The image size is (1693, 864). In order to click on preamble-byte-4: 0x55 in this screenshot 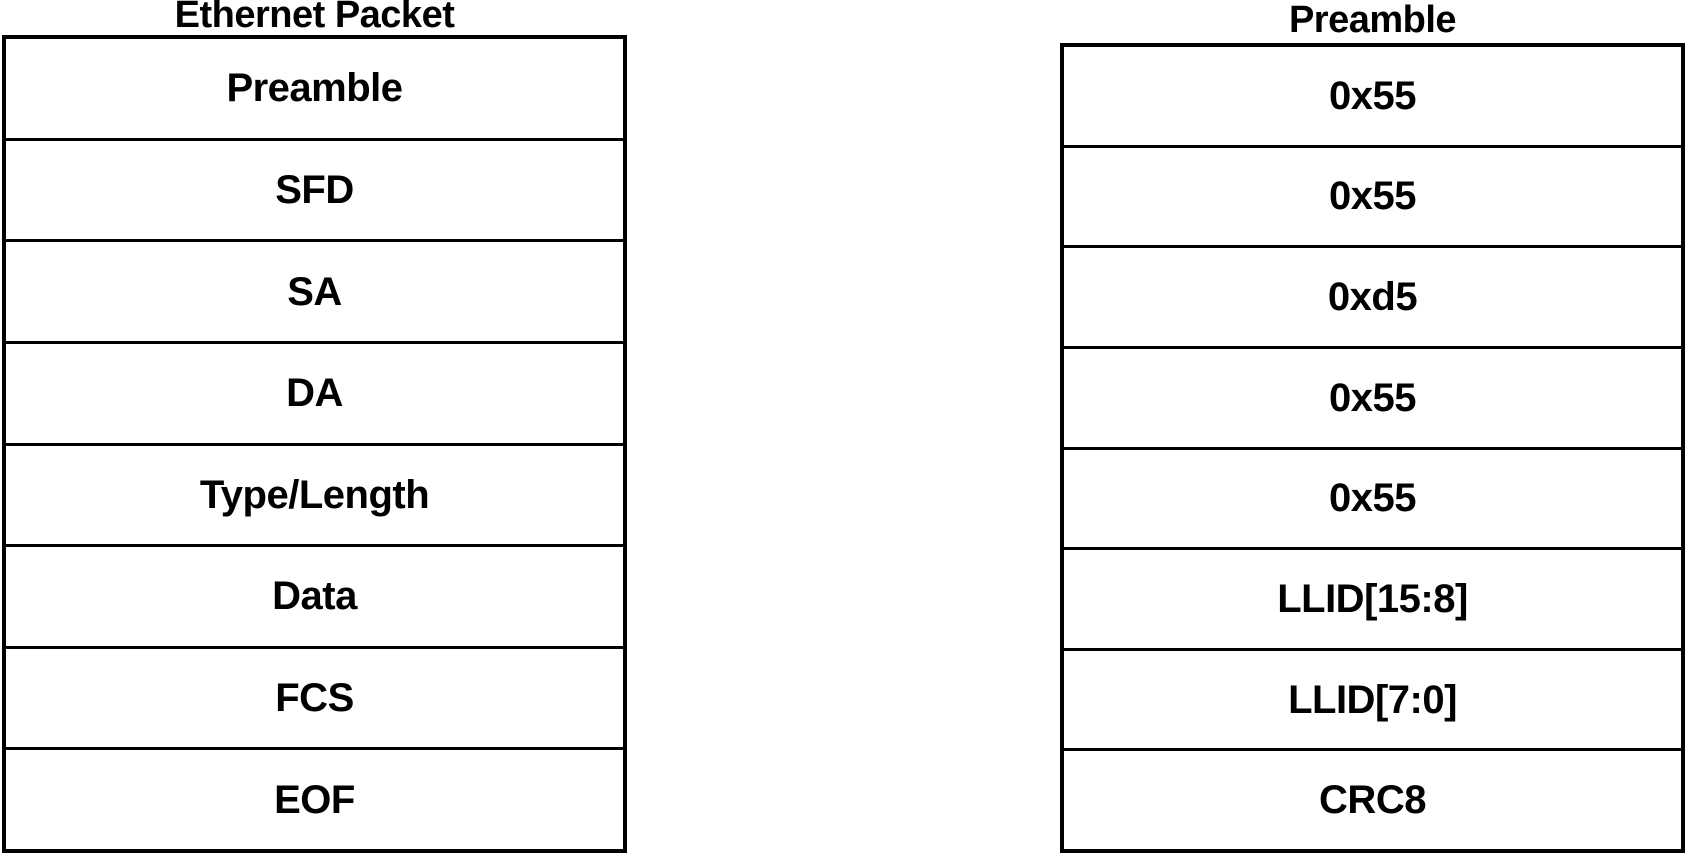, I will do `click(1372, 500)`.